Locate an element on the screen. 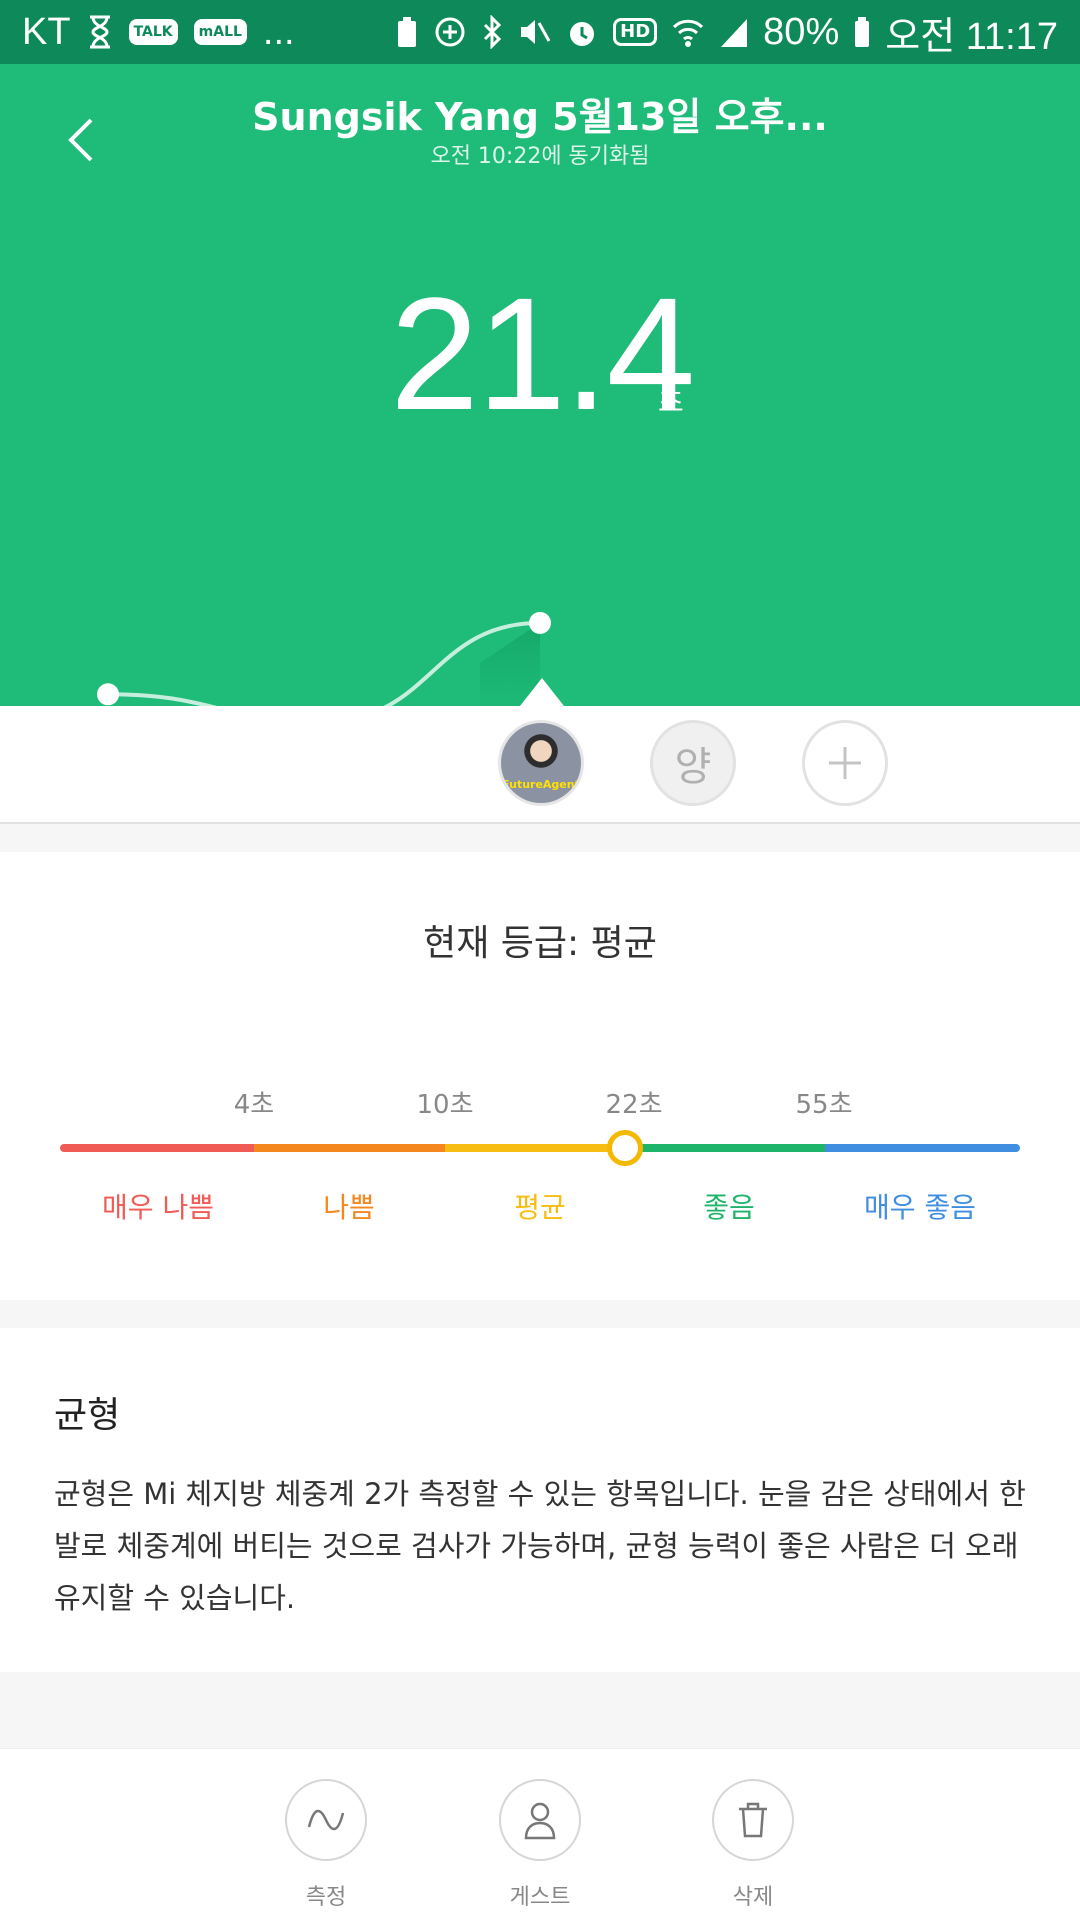 Image resolution: width=1080 pixels, height=1920 pixels. status-bar: KT TALK mALL ... HD 80% 오전 11:17 is located at coordinates (540, 32).